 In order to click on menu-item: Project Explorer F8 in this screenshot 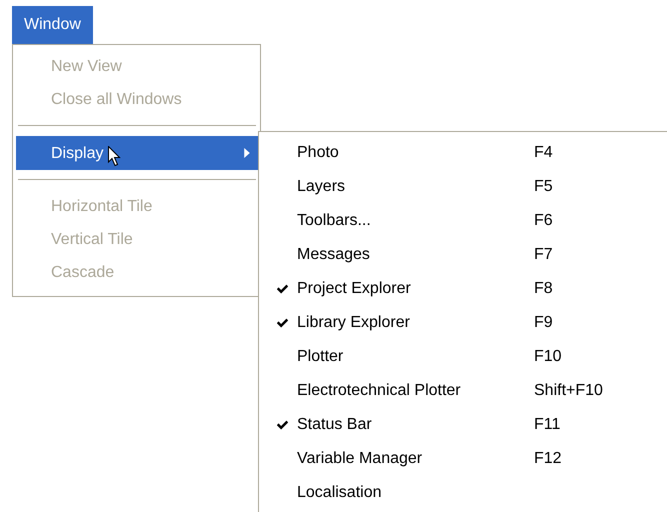, I will do `click(463, 289)`.